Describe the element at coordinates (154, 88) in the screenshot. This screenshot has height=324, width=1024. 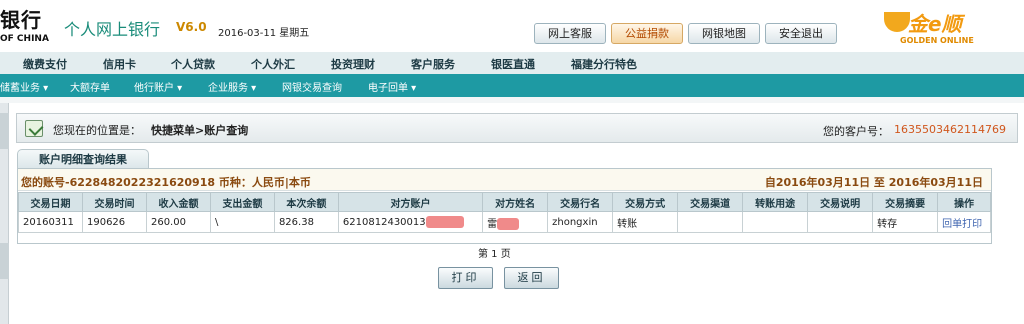
I see `subnav-other-bank-label: 他行账户` at that location.